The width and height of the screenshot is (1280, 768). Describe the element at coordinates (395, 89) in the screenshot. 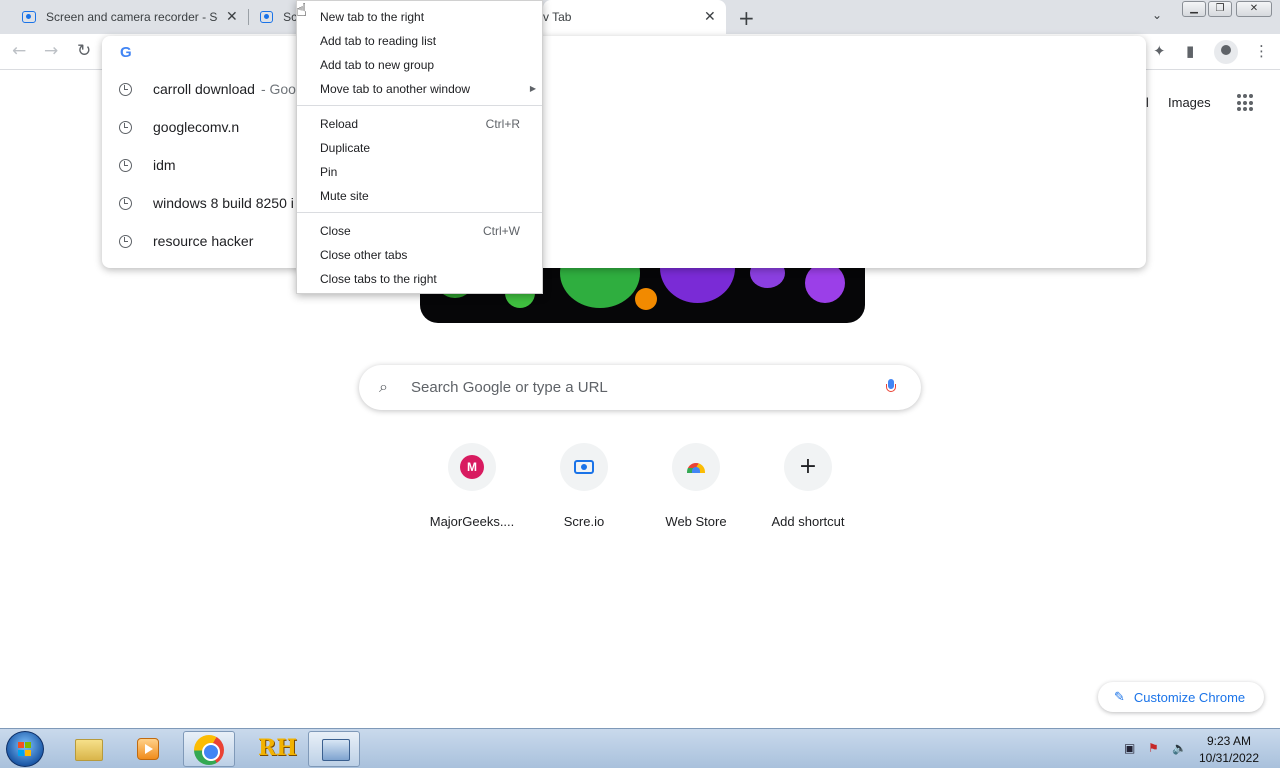

I see `menu-item-label: Move tab to another window` at that location.